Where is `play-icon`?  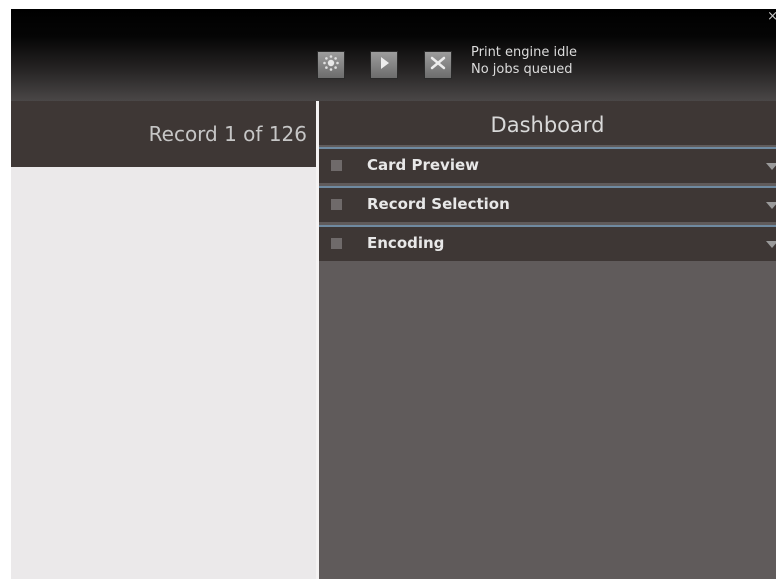
play-icon is located at coordinates (384, 65).